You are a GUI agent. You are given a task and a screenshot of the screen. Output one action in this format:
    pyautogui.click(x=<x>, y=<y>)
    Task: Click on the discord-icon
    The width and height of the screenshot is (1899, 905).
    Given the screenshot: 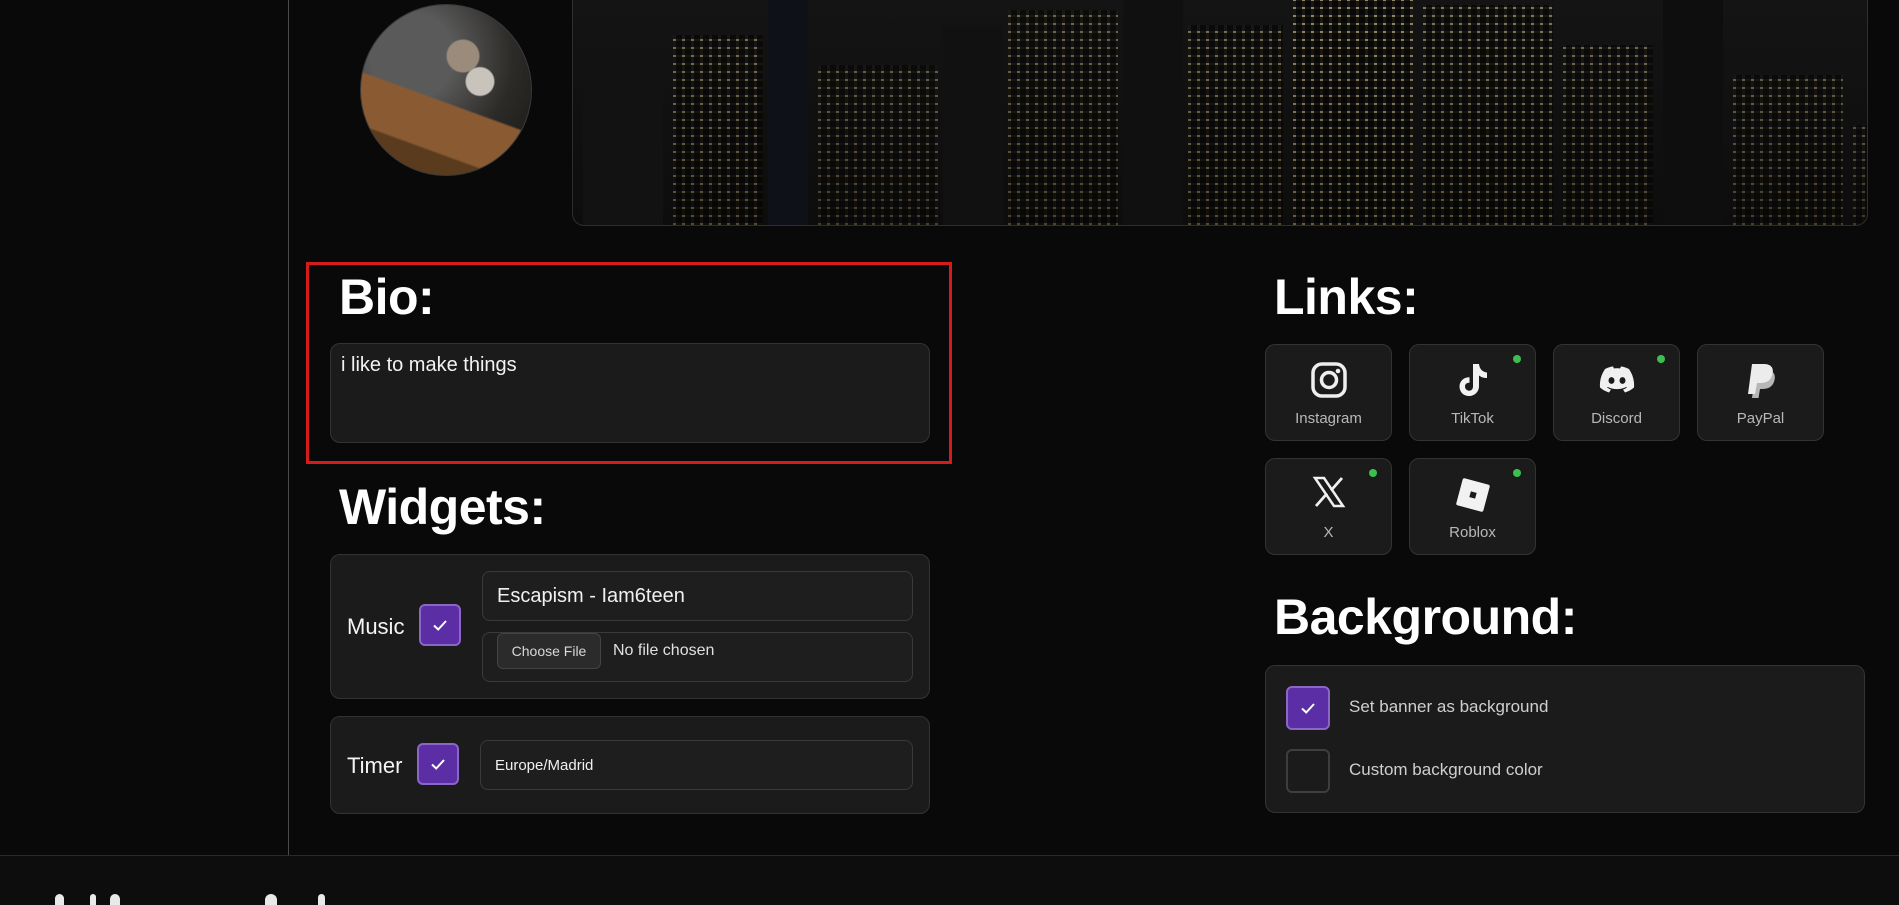 What is the action you would take?
    pyautogui.click(x=1616, y=379)
    